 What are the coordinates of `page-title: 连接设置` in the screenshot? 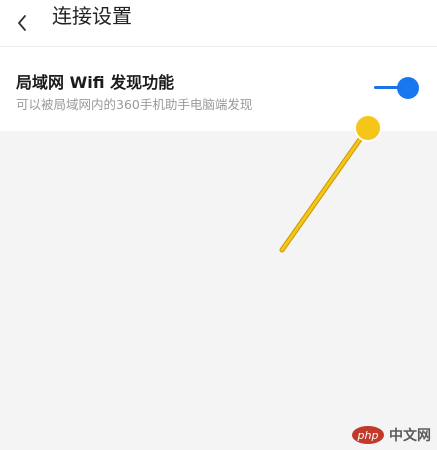 It's located at (92, 16).